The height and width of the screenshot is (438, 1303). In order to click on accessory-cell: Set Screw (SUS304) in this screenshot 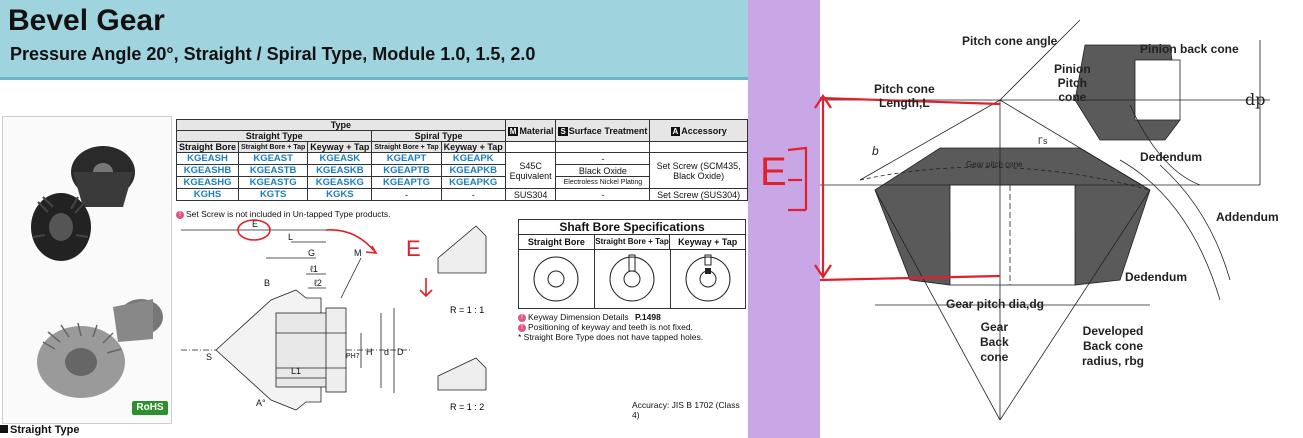, I will do `click(698, 194)`.